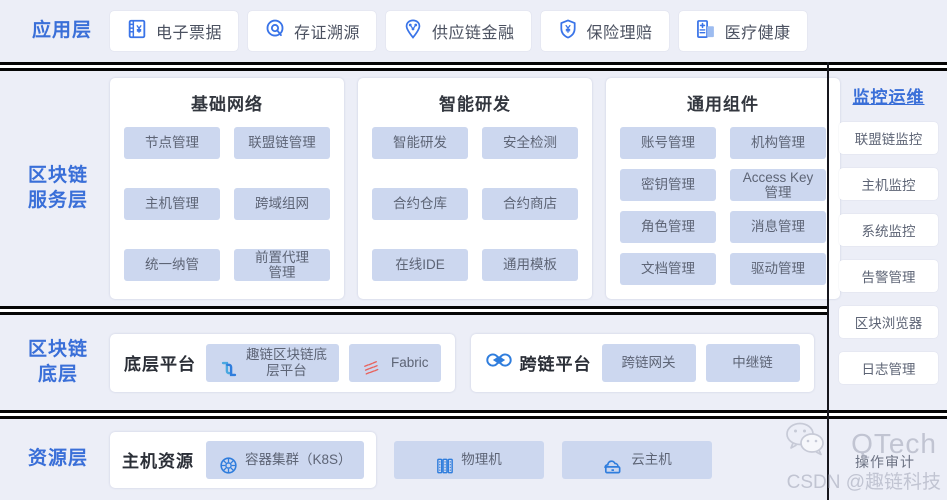  I want to click on pill-relay-chain: 中继链, so click(752, 362).